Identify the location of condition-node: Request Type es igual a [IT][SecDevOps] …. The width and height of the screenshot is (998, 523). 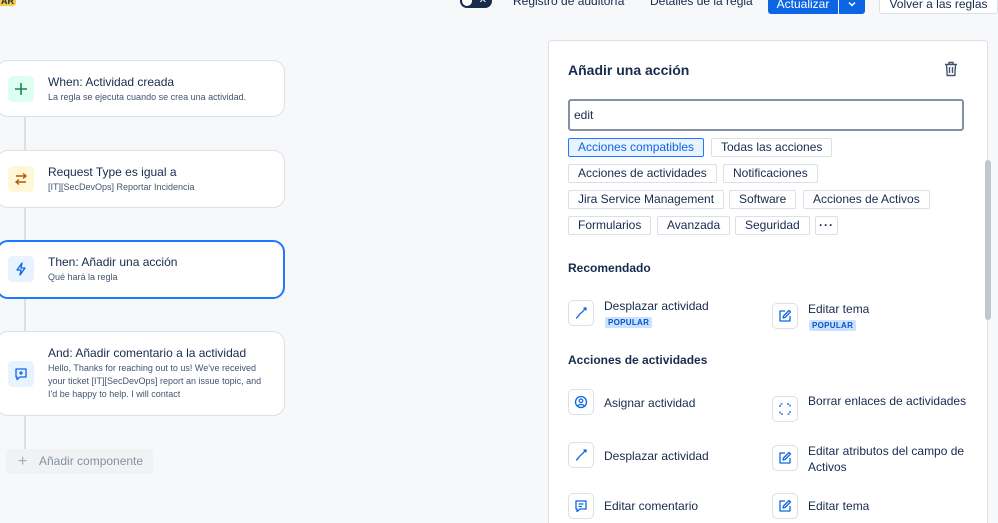
(142, 179).